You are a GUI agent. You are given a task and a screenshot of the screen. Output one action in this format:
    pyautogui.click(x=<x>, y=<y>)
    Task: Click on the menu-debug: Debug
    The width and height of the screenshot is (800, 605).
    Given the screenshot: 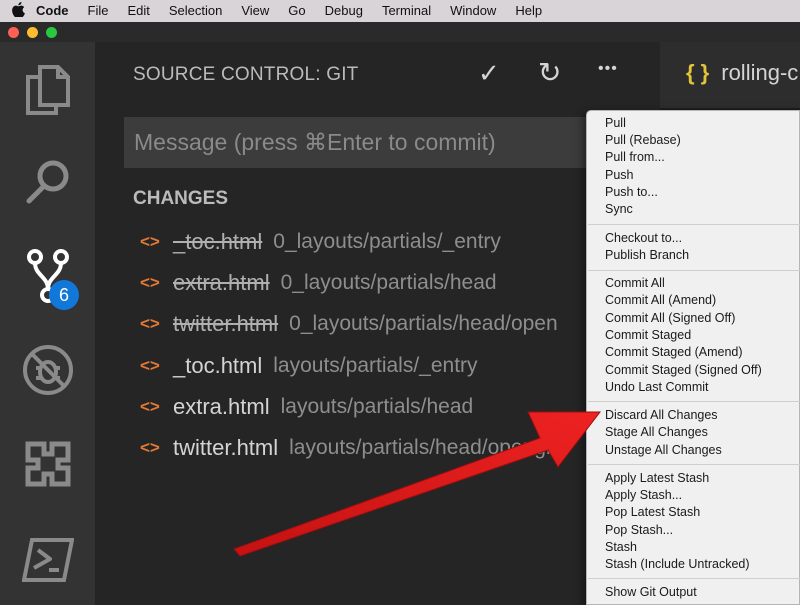 What is the action you would take?
    pyautogui.click(x=344, y=11)
    